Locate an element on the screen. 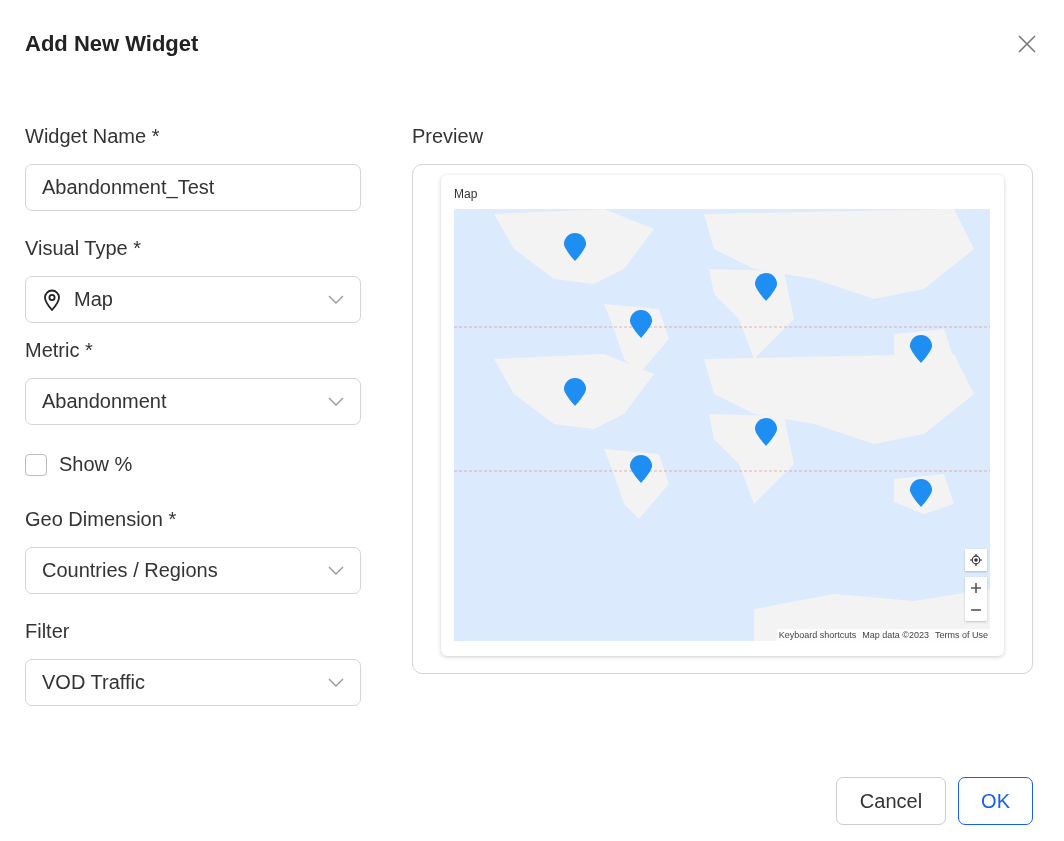 The image size is (1064, 841). select-field: VOD Traffic is located at coordinates (193, 682).